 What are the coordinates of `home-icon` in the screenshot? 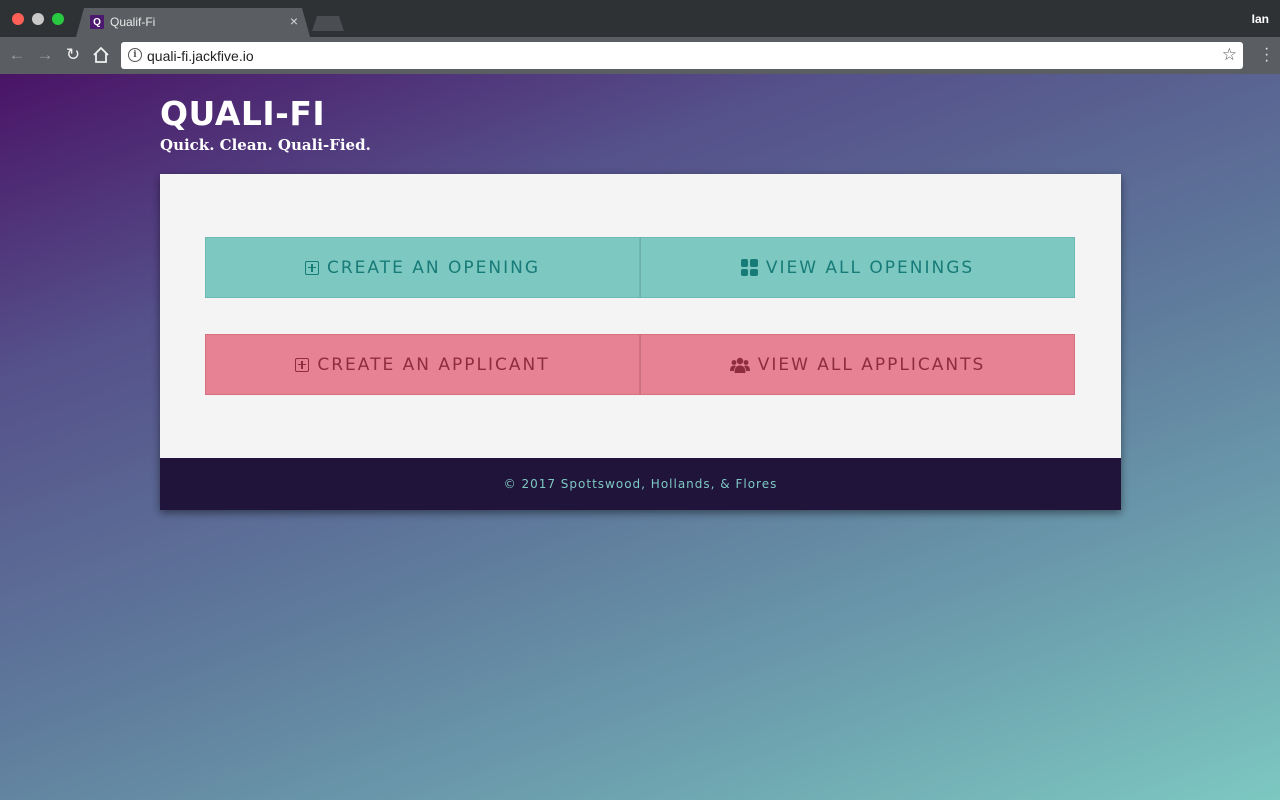 It's located at (101, 55).